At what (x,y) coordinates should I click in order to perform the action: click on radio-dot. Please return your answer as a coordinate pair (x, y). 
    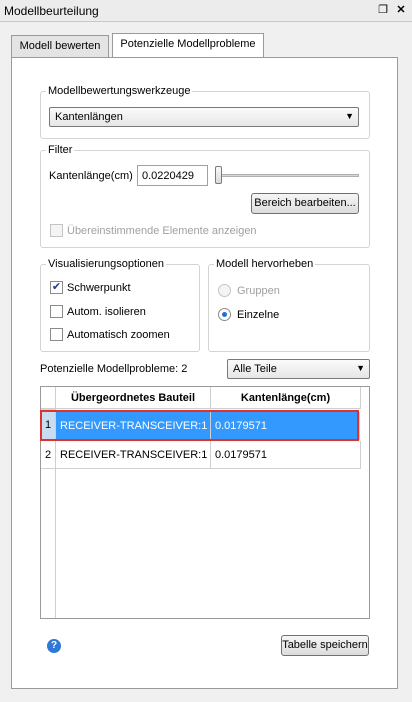
    Looking at the image, I should click on (224, 314).